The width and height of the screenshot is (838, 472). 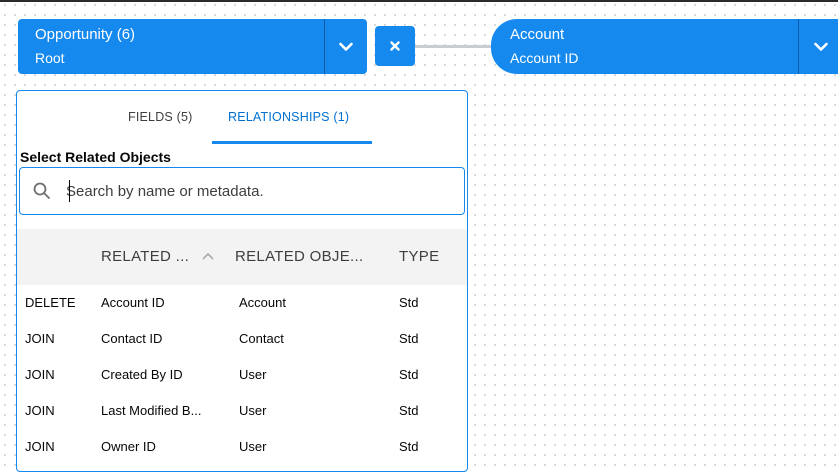 I want to click on account-node-menu-button, so click(x=820, y=46).